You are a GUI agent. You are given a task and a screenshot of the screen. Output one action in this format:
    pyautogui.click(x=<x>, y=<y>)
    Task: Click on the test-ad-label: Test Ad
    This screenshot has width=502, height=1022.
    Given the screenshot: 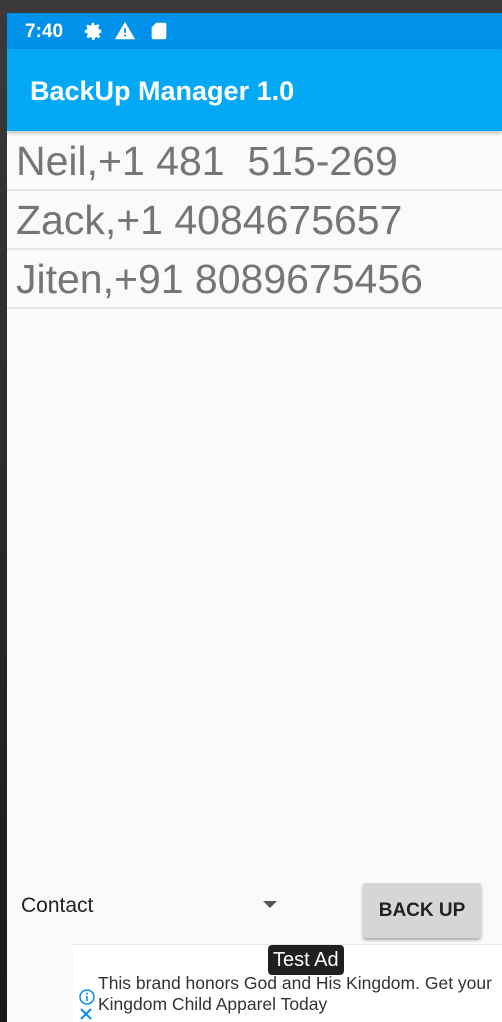 What is the action you would take?
    pyautogui.click(x=306, y=960)
    